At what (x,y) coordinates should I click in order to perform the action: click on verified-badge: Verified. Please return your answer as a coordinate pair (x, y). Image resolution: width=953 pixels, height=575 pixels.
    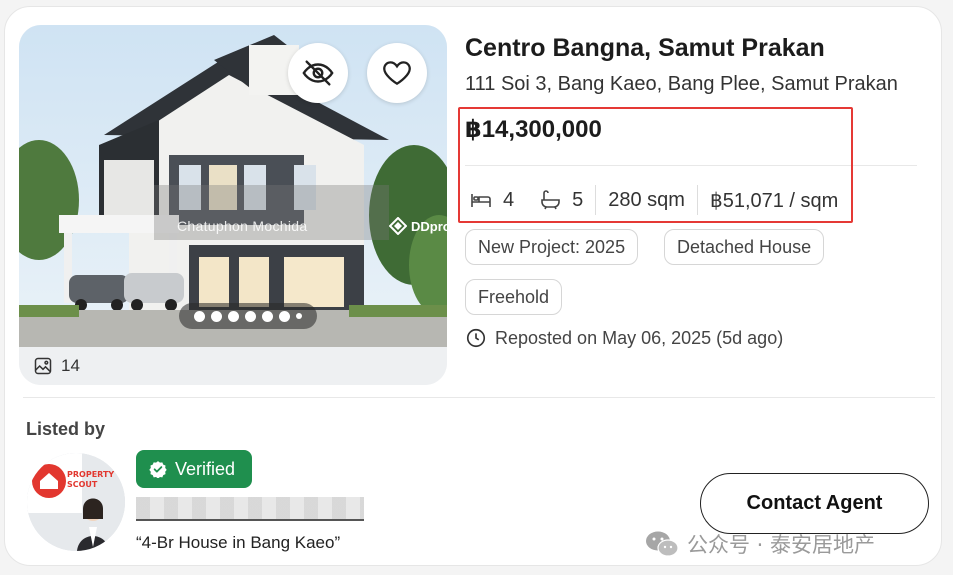
    Looking at the image, I should click on (194, 469).